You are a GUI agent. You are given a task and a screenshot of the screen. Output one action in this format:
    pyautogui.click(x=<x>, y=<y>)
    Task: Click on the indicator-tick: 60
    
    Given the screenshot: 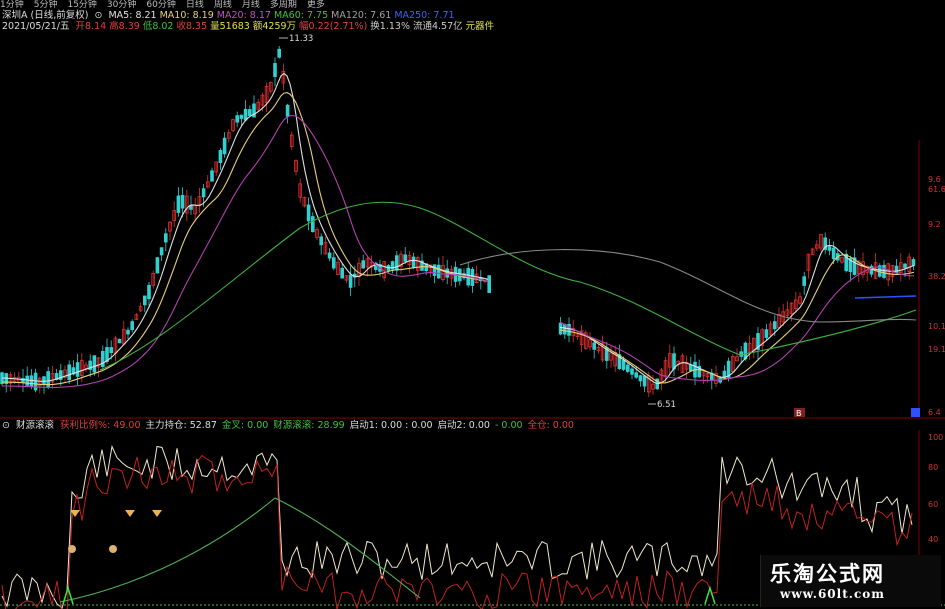 What is the action you would take?
    pyautogui.click(x=933, y=504)
    